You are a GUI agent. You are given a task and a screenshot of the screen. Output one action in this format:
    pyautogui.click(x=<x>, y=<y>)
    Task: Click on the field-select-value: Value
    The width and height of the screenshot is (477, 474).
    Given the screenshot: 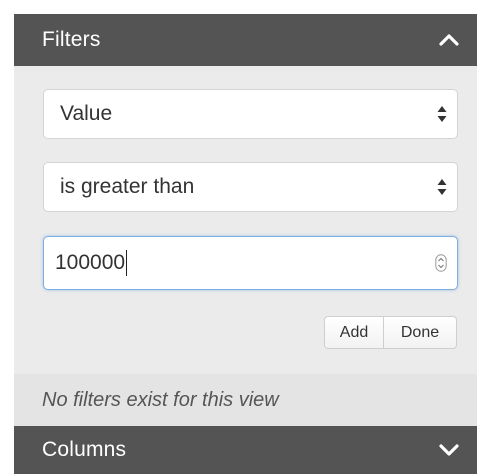 What is the action you would take?
    pyautogui.click(x=86, y=113)
    